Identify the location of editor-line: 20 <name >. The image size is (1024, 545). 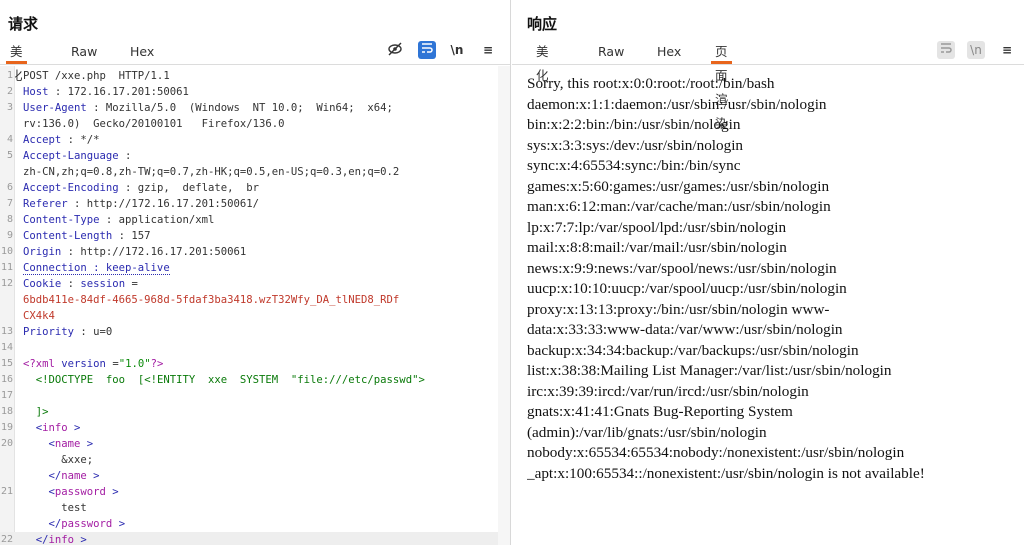
(249, 444).